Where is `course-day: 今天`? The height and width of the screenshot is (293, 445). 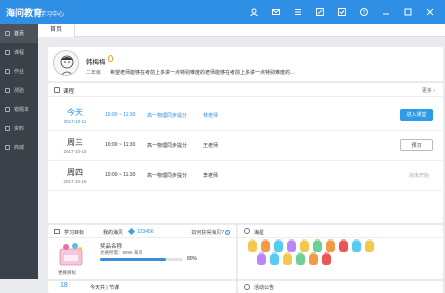 course-day: 今天 is located at coordinates (75, 112).